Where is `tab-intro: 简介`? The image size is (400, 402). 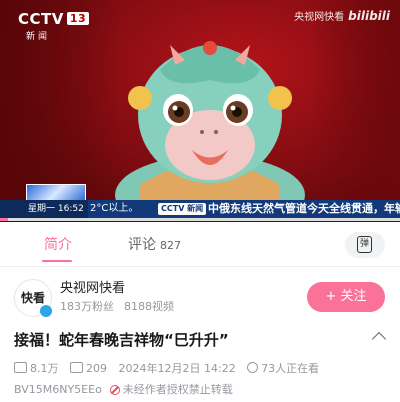 tab-intro: 简介 is located at coordinates (58, 244).